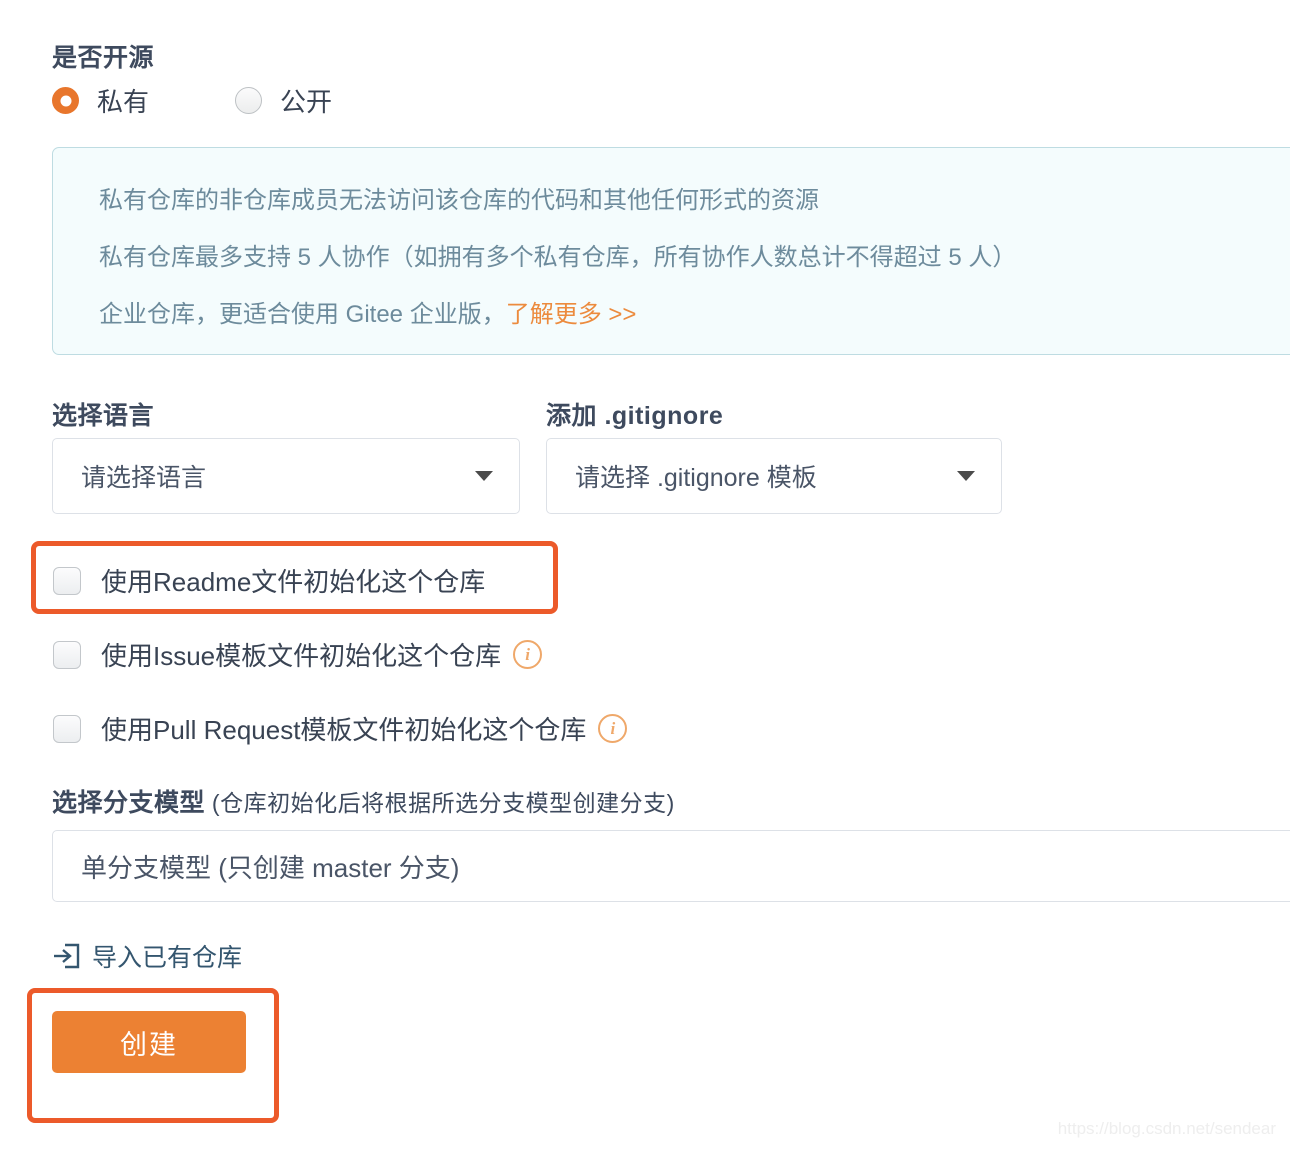 This screenshot has width=1290, height=1152. I want to click on import-existing-repo-link: 导入已有仓库, so click(147, 956).